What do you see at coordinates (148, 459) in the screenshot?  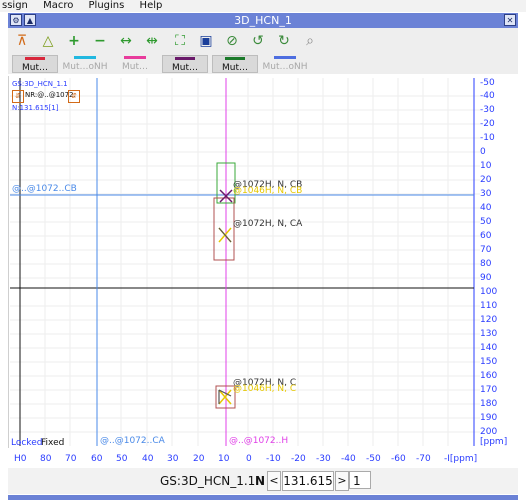 I see `x-tick: 40` at bounding box center [148, 459].